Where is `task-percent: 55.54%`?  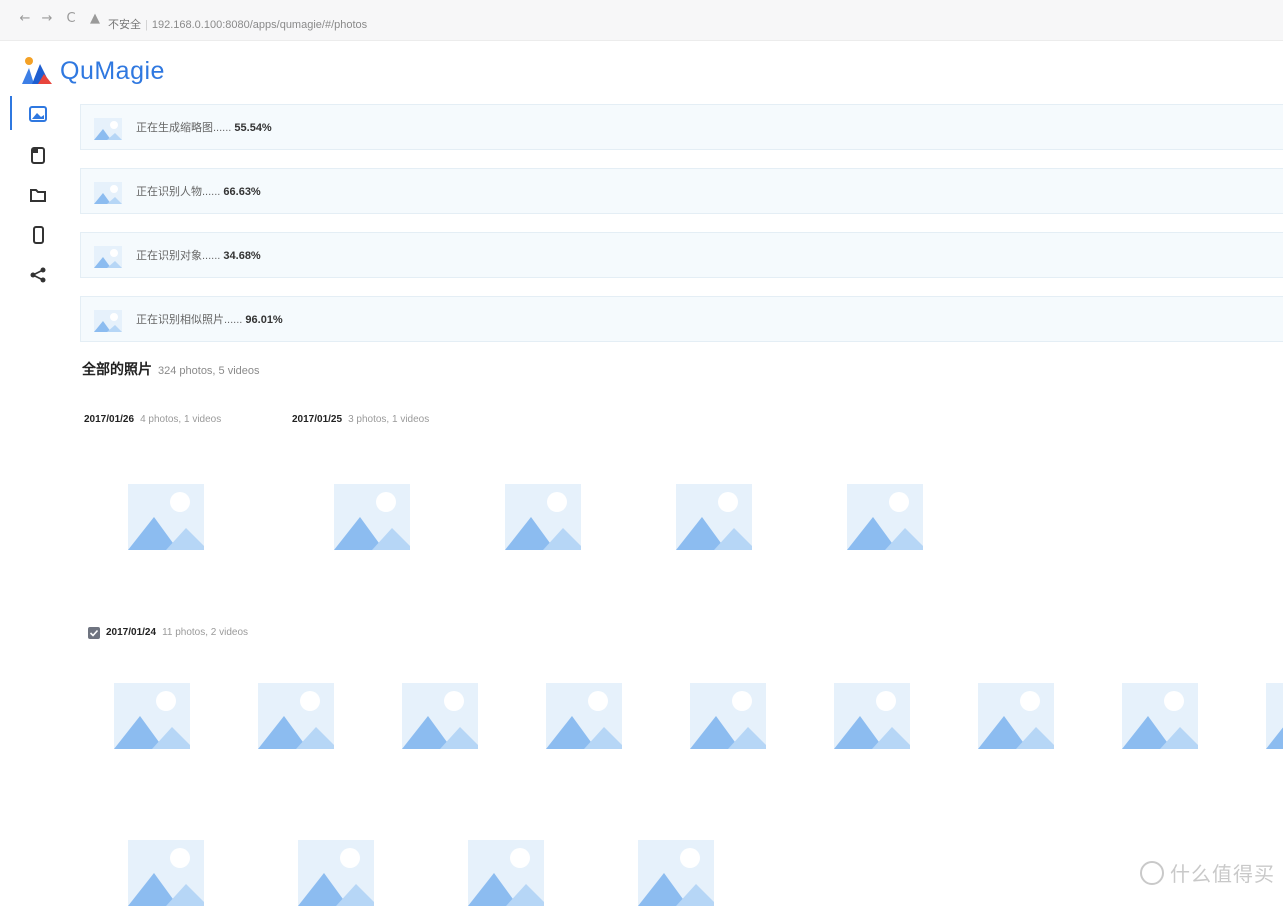
task-percent: 55.54% is located at coordinates (253, 128).